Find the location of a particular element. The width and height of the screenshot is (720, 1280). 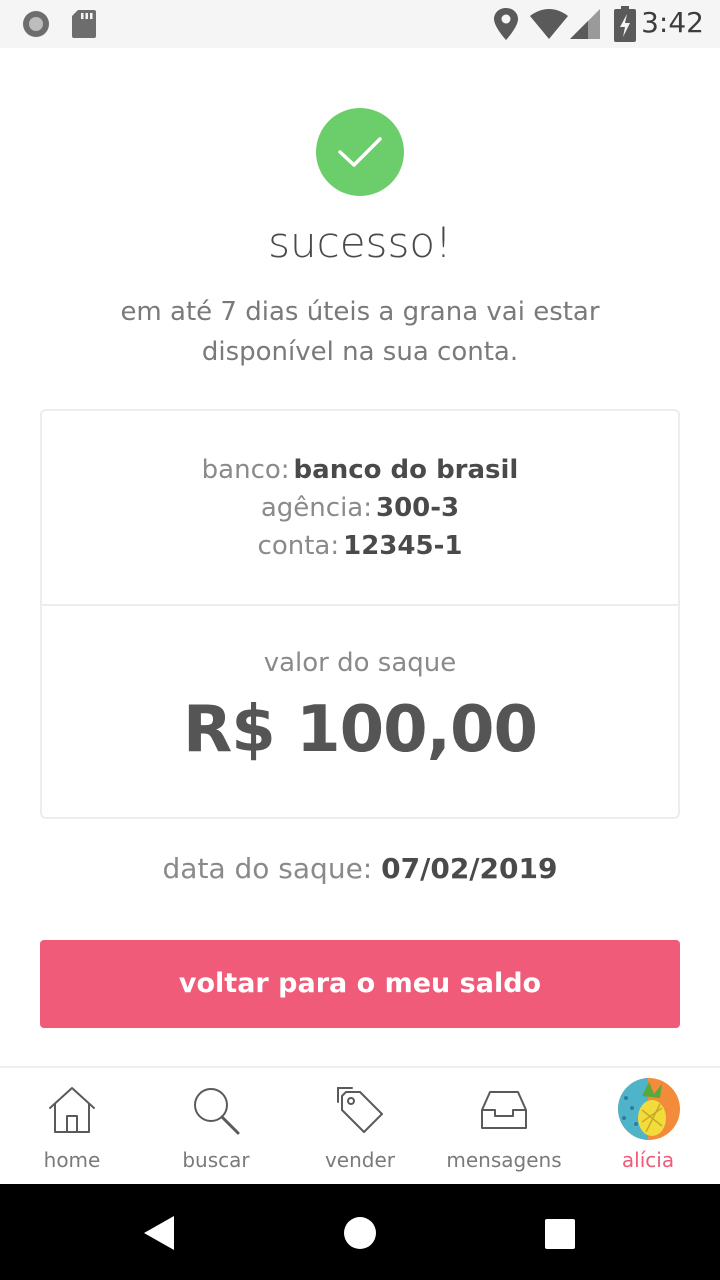

home-button-icon is located at coordinates (360, 1233).